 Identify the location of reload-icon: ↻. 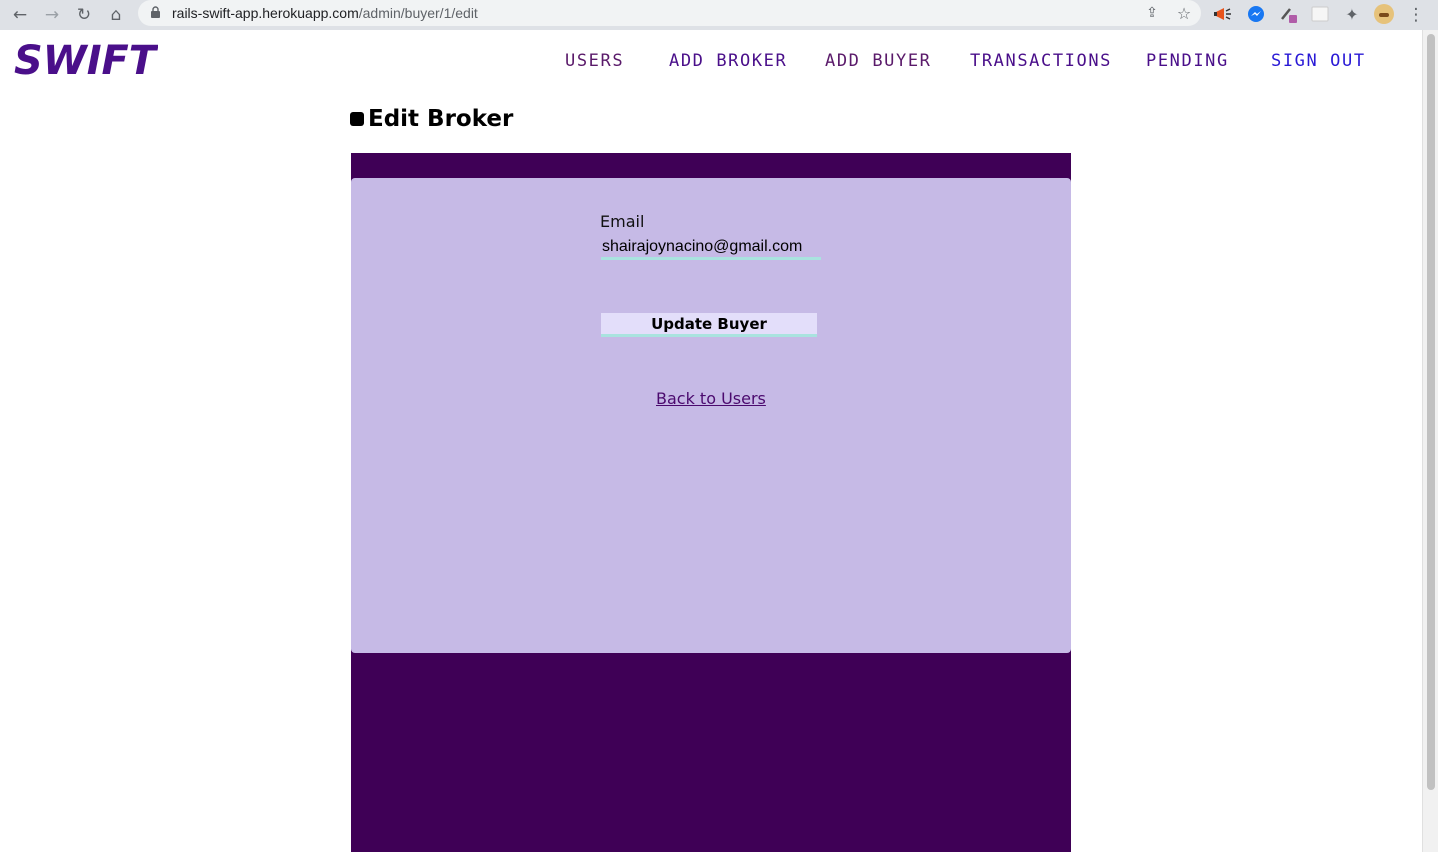
(84, 15).